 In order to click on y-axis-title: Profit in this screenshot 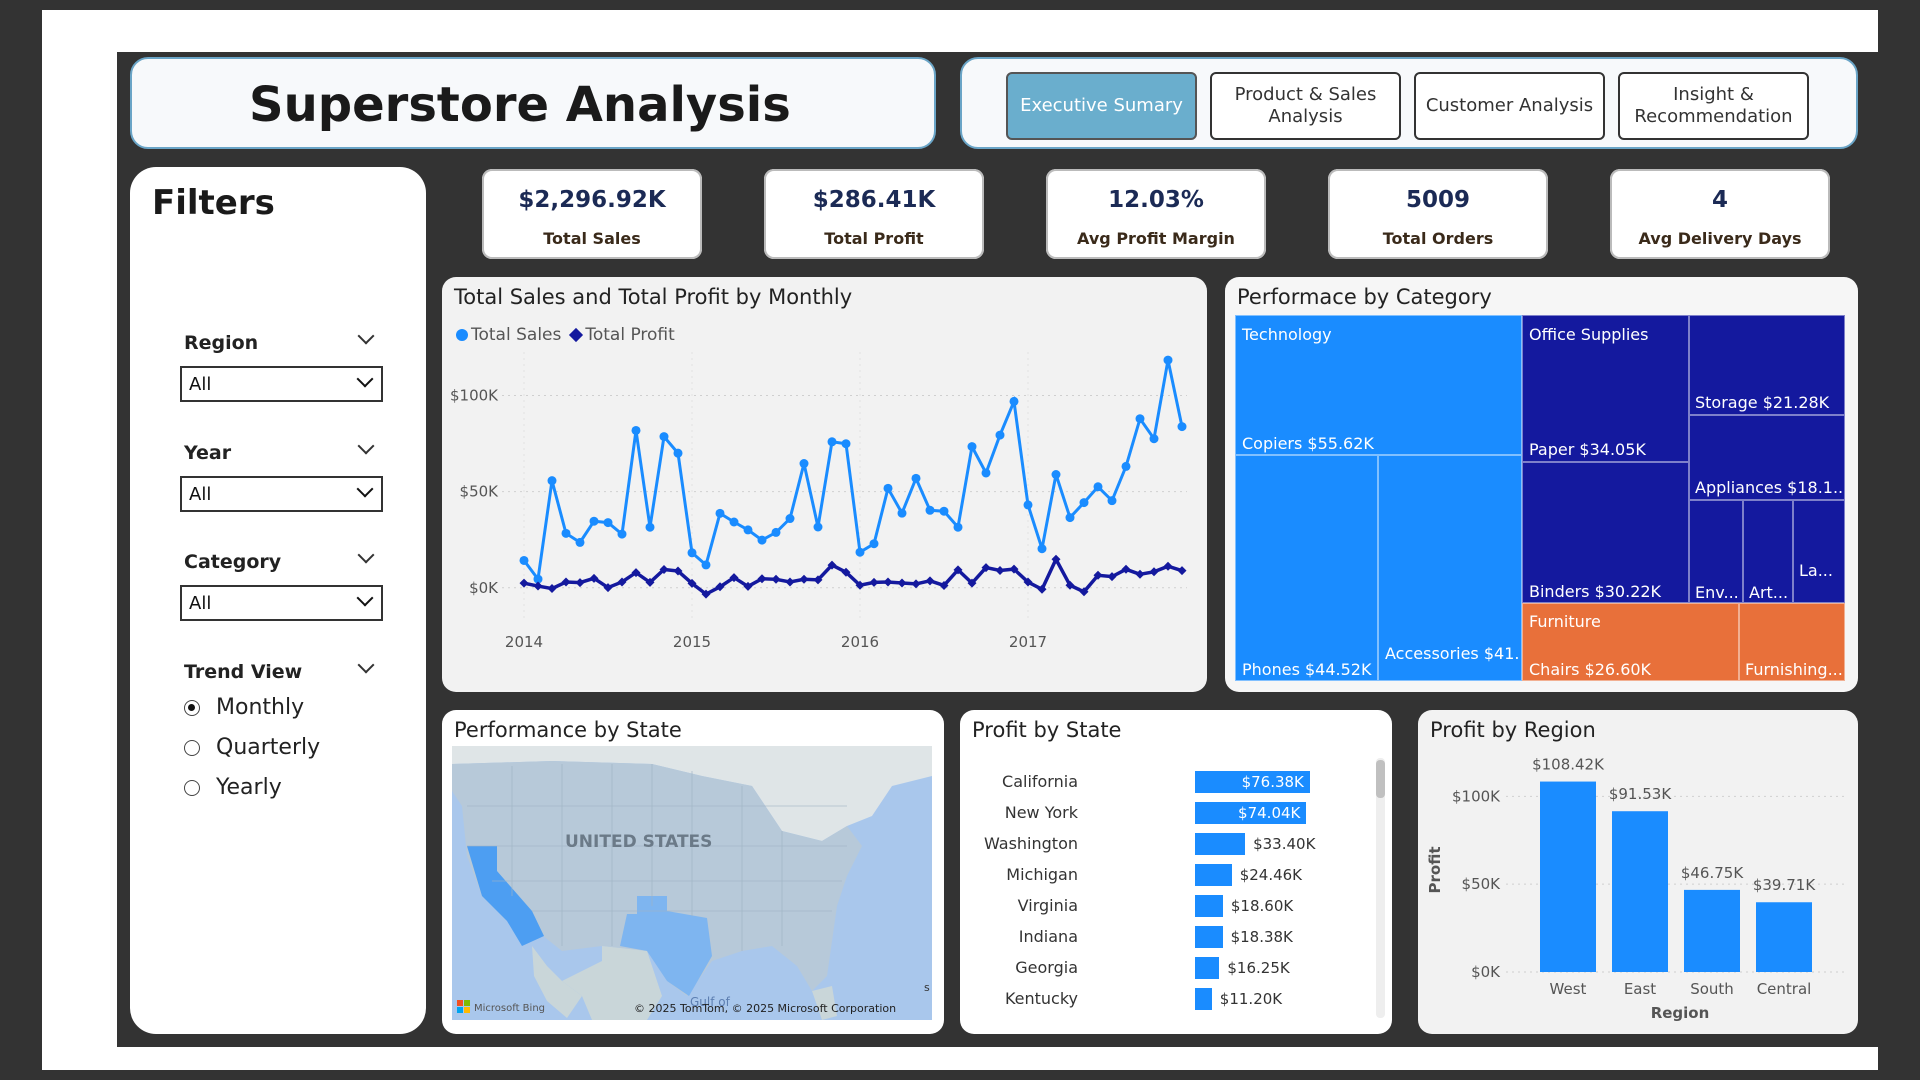, I will do `click(1435, 870)`.